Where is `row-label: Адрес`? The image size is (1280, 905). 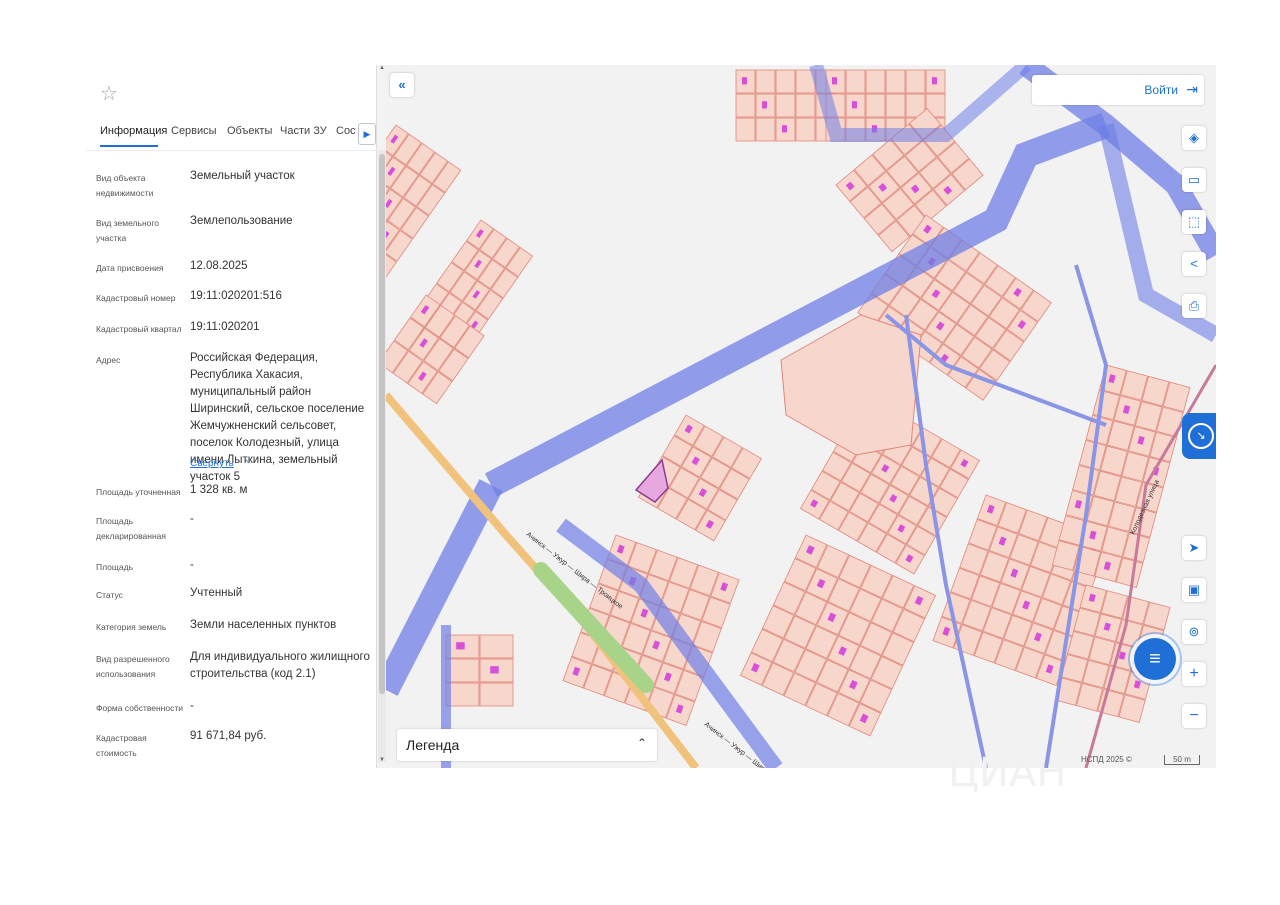
row-label: Адрес is located at coordinates (108, 360).